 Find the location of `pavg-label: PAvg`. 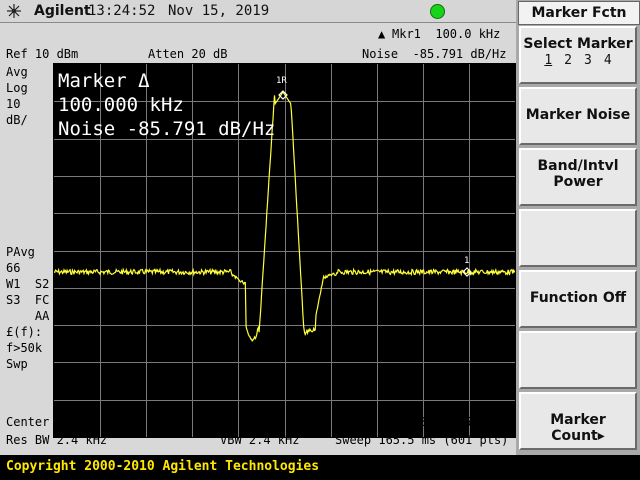

pavg-label: PAvg is located at coordinates (20, 252).